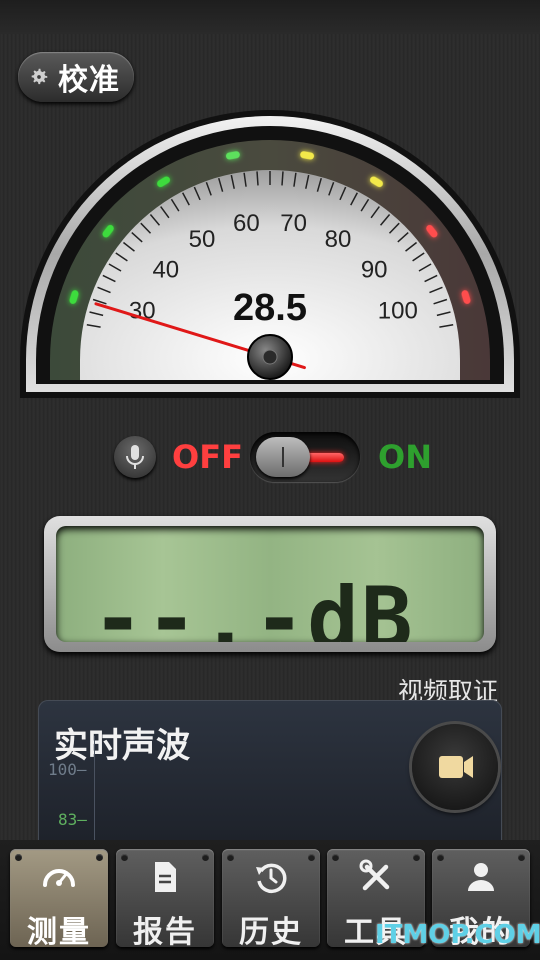  I want to click on measurement-switch-row: OFF ON, so click(270, 458).